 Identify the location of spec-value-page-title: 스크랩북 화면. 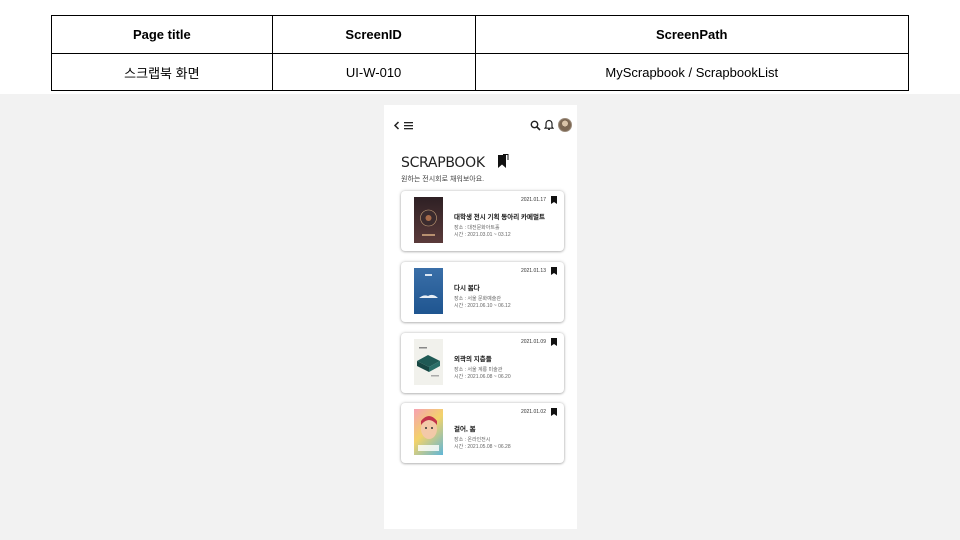
(162, 72).